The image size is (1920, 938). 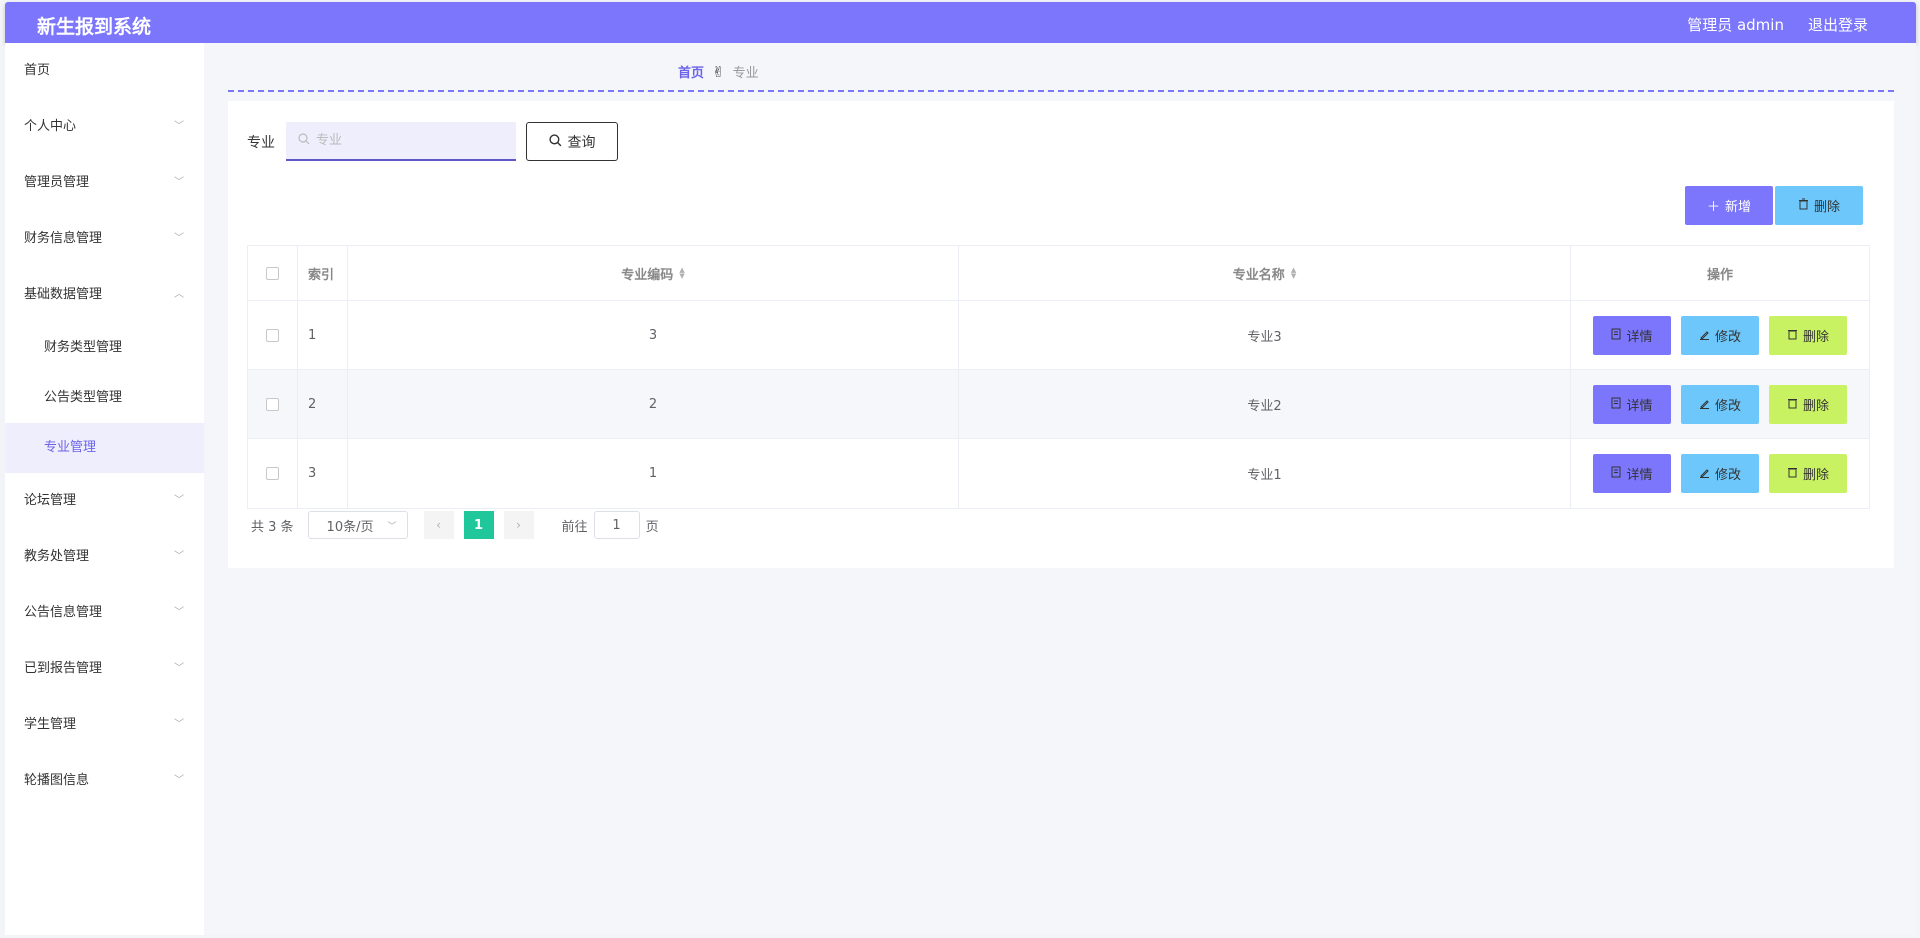 I want to click on sidebar-subitem: 财务类型管理, so click(x=104, y=348).